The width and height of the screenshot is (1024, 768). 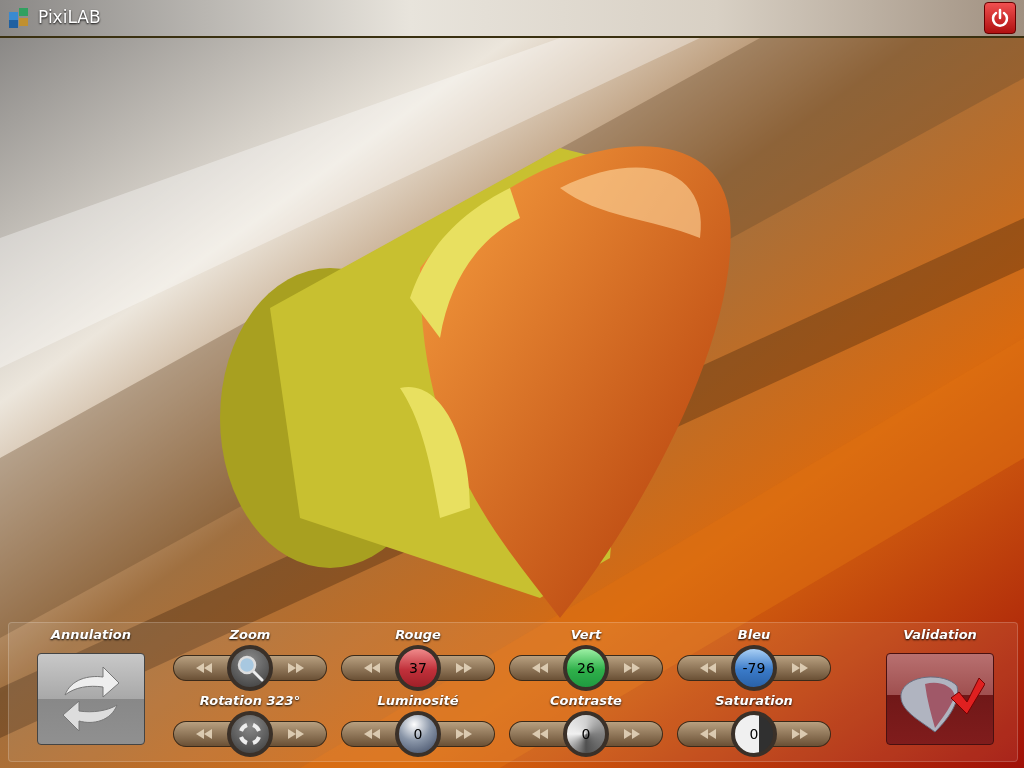 What do you see at coordinates (418, 668) in the screenshot?
I see `knob-value: 37` at bounding box center [418, 668].